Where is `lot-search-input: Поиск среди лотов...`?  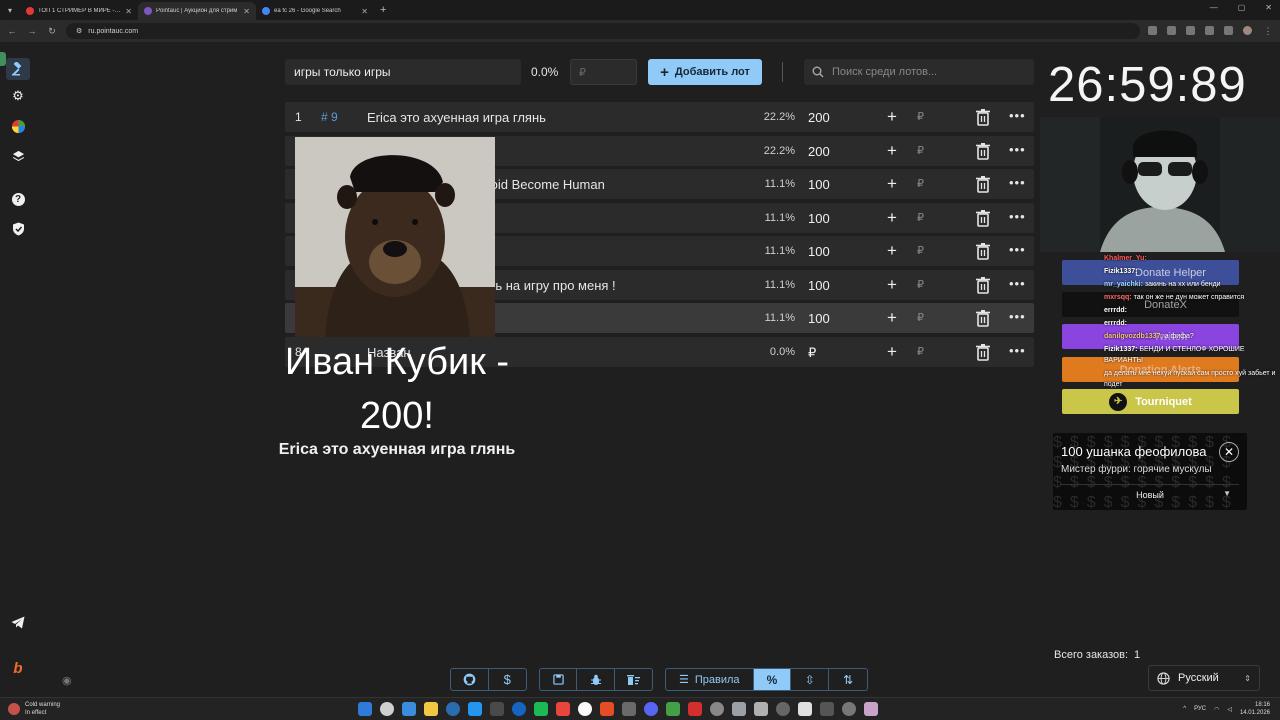 lot-search-input: Поиск среди лотов... is located at coordinates (919, 72).